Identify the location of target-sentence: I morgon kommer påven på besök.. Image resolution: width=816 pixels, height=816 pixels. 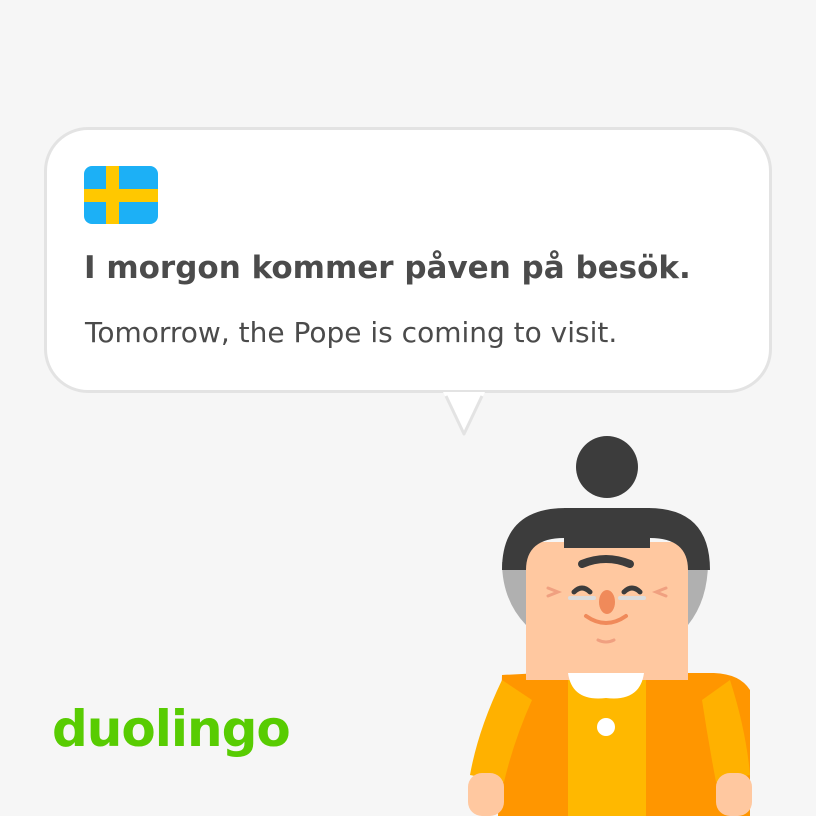
(387, 268).